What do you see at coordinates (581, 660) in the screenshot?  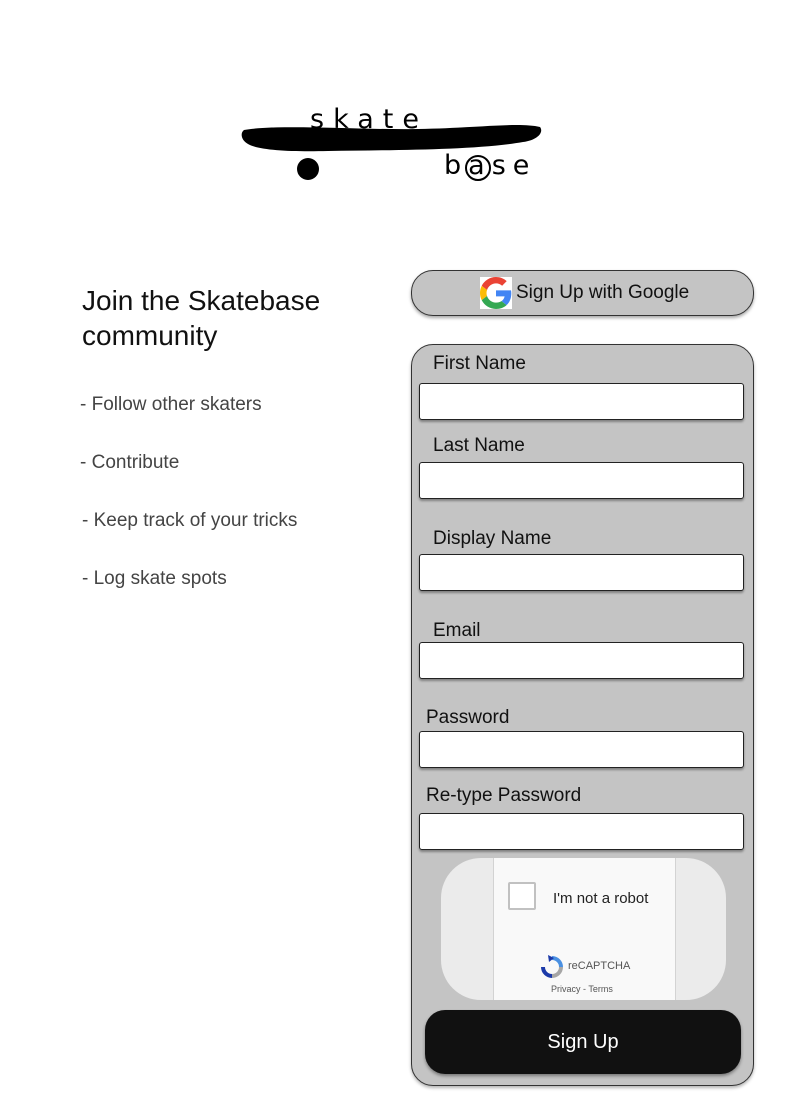 I see `email-field` at bounding box center [581, 660].